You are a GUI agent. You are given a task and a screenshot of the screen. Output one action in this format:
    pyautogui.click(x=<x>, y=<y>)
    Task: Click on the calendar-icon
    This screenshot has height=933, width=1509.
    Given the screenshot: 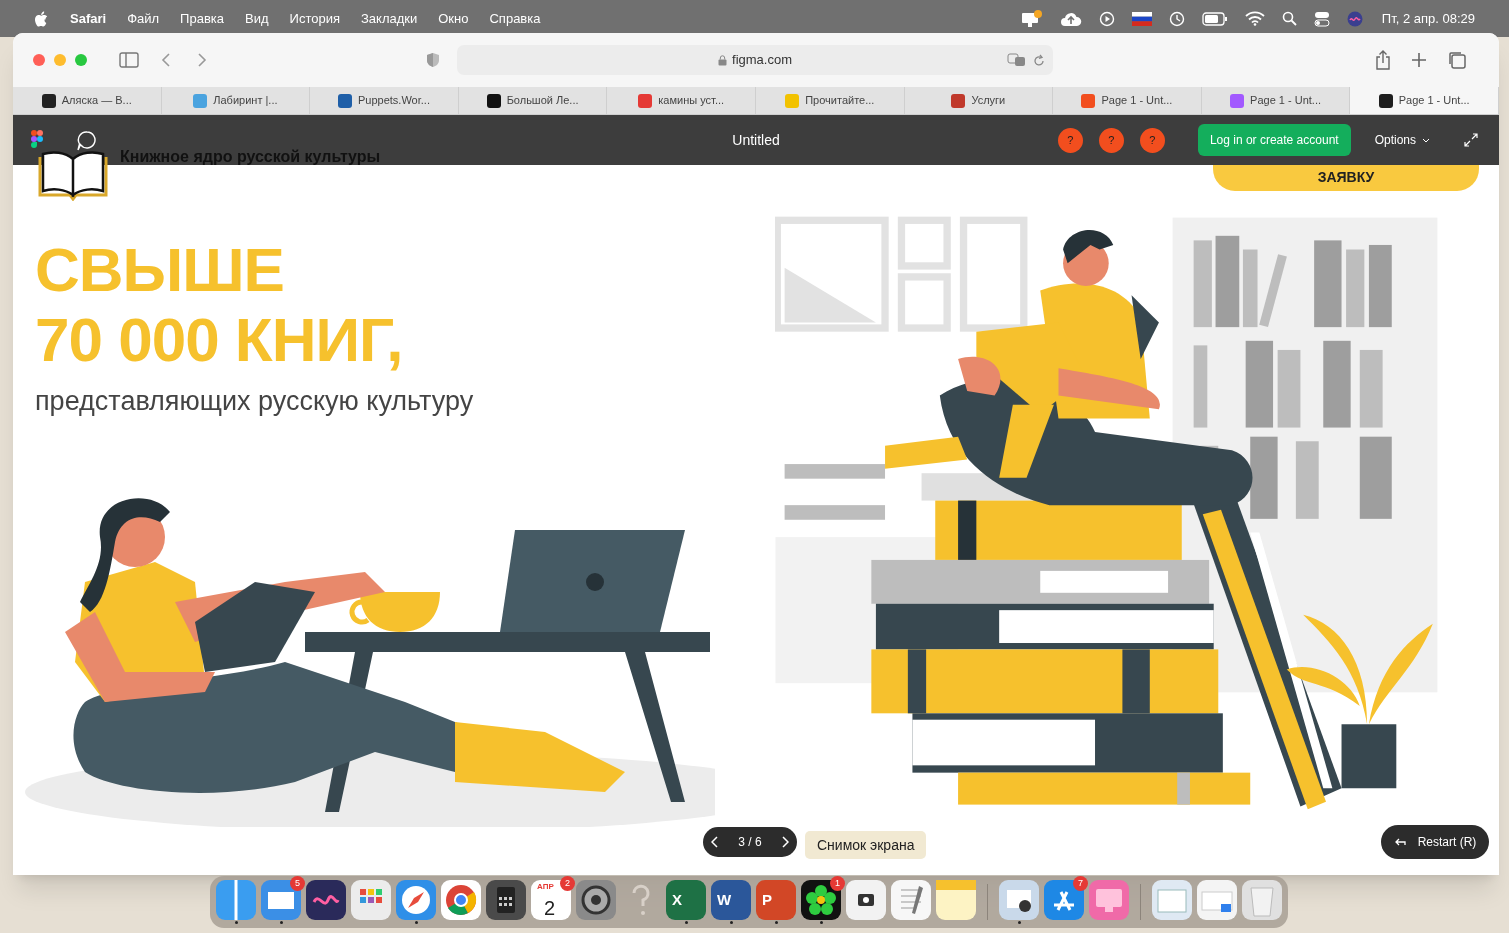 What is the action you would take?
    pyautogui.click(x=551, y=900)
    